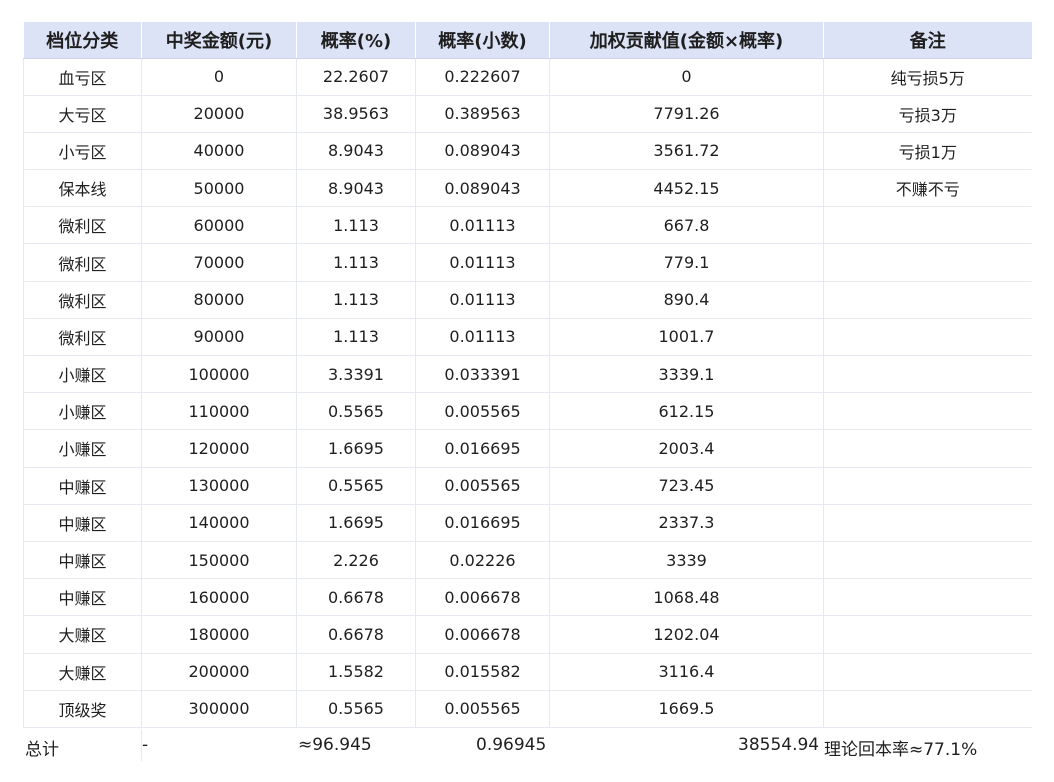  I want to click on table-row: 大赚区 180000 0.6678 0.006678 1202.04, so click(527, 634).